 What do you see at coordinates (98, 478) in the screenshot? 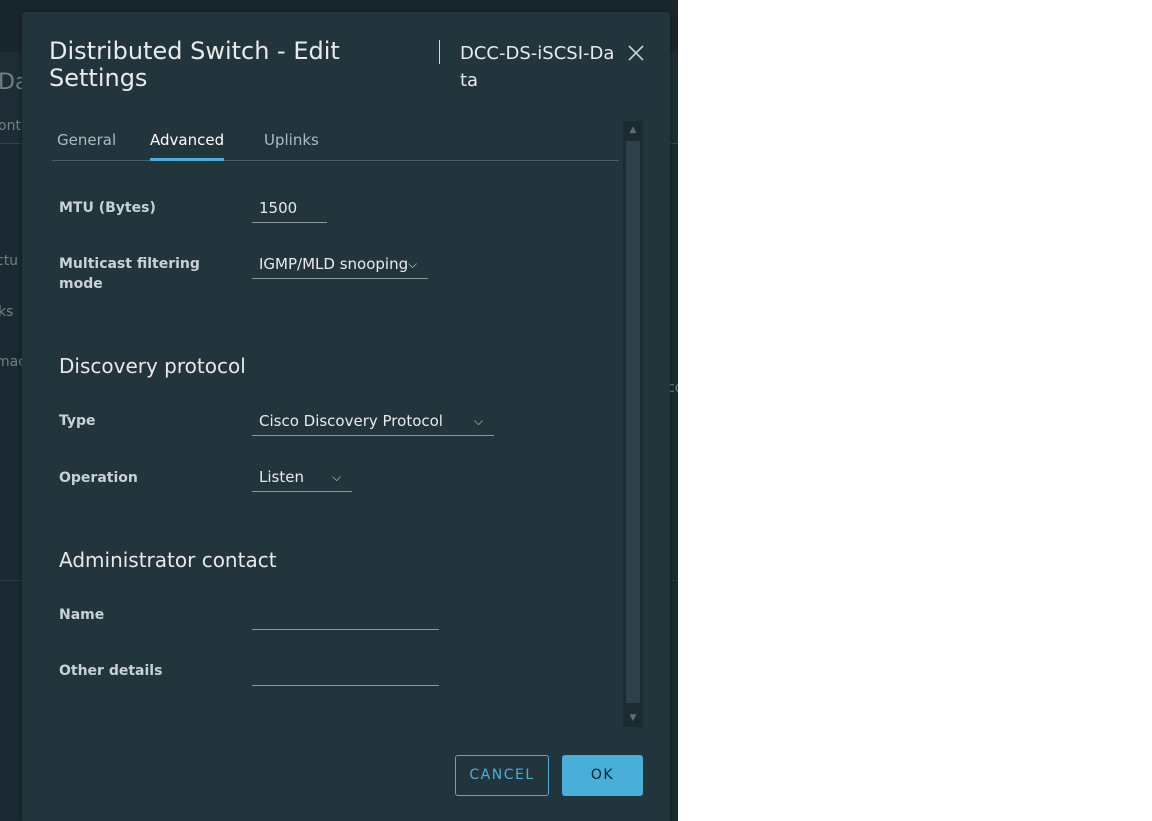
I see `operation-label: Operation` at bounding box center [98, 478].